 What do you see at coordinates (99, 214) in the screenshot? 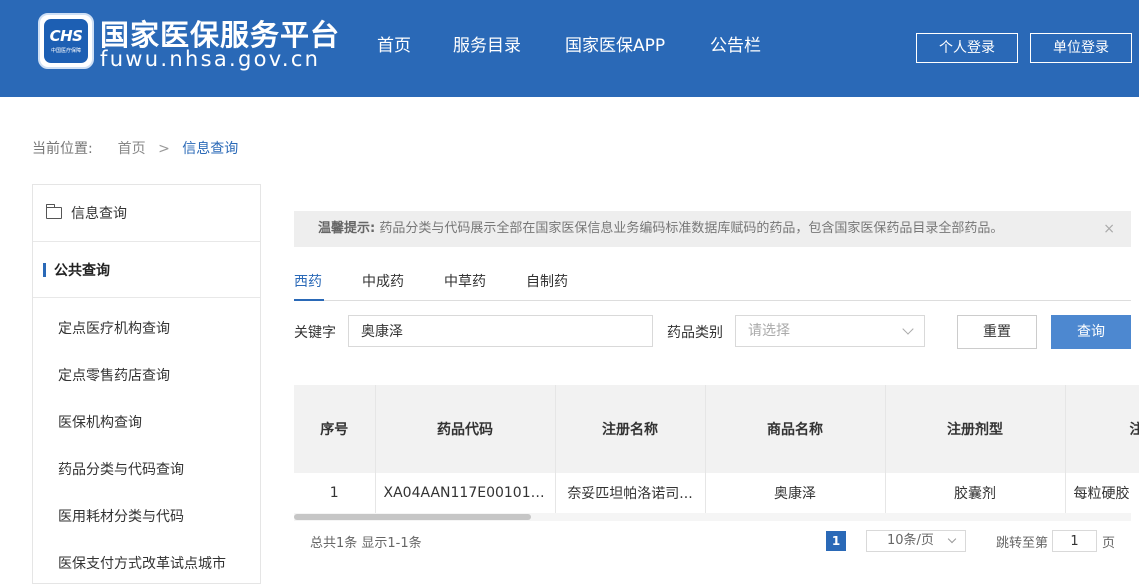
I see `sidebar-head-label: 信息查询` at bounding box center [99, 214].